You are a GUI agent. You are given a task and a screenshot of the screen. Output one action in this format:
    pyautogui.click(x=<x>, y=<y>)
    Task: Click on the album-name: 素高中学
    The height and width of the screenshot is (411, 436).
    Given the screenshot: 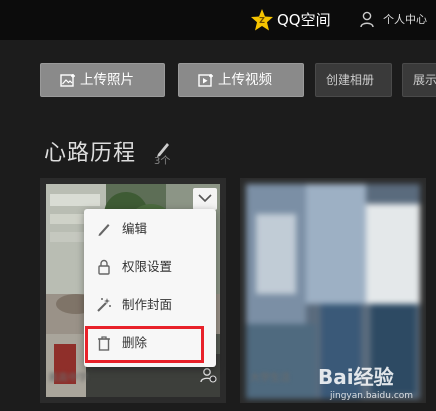 What is the action you would take?
    pyautogui.click(x=68, y=378)
    